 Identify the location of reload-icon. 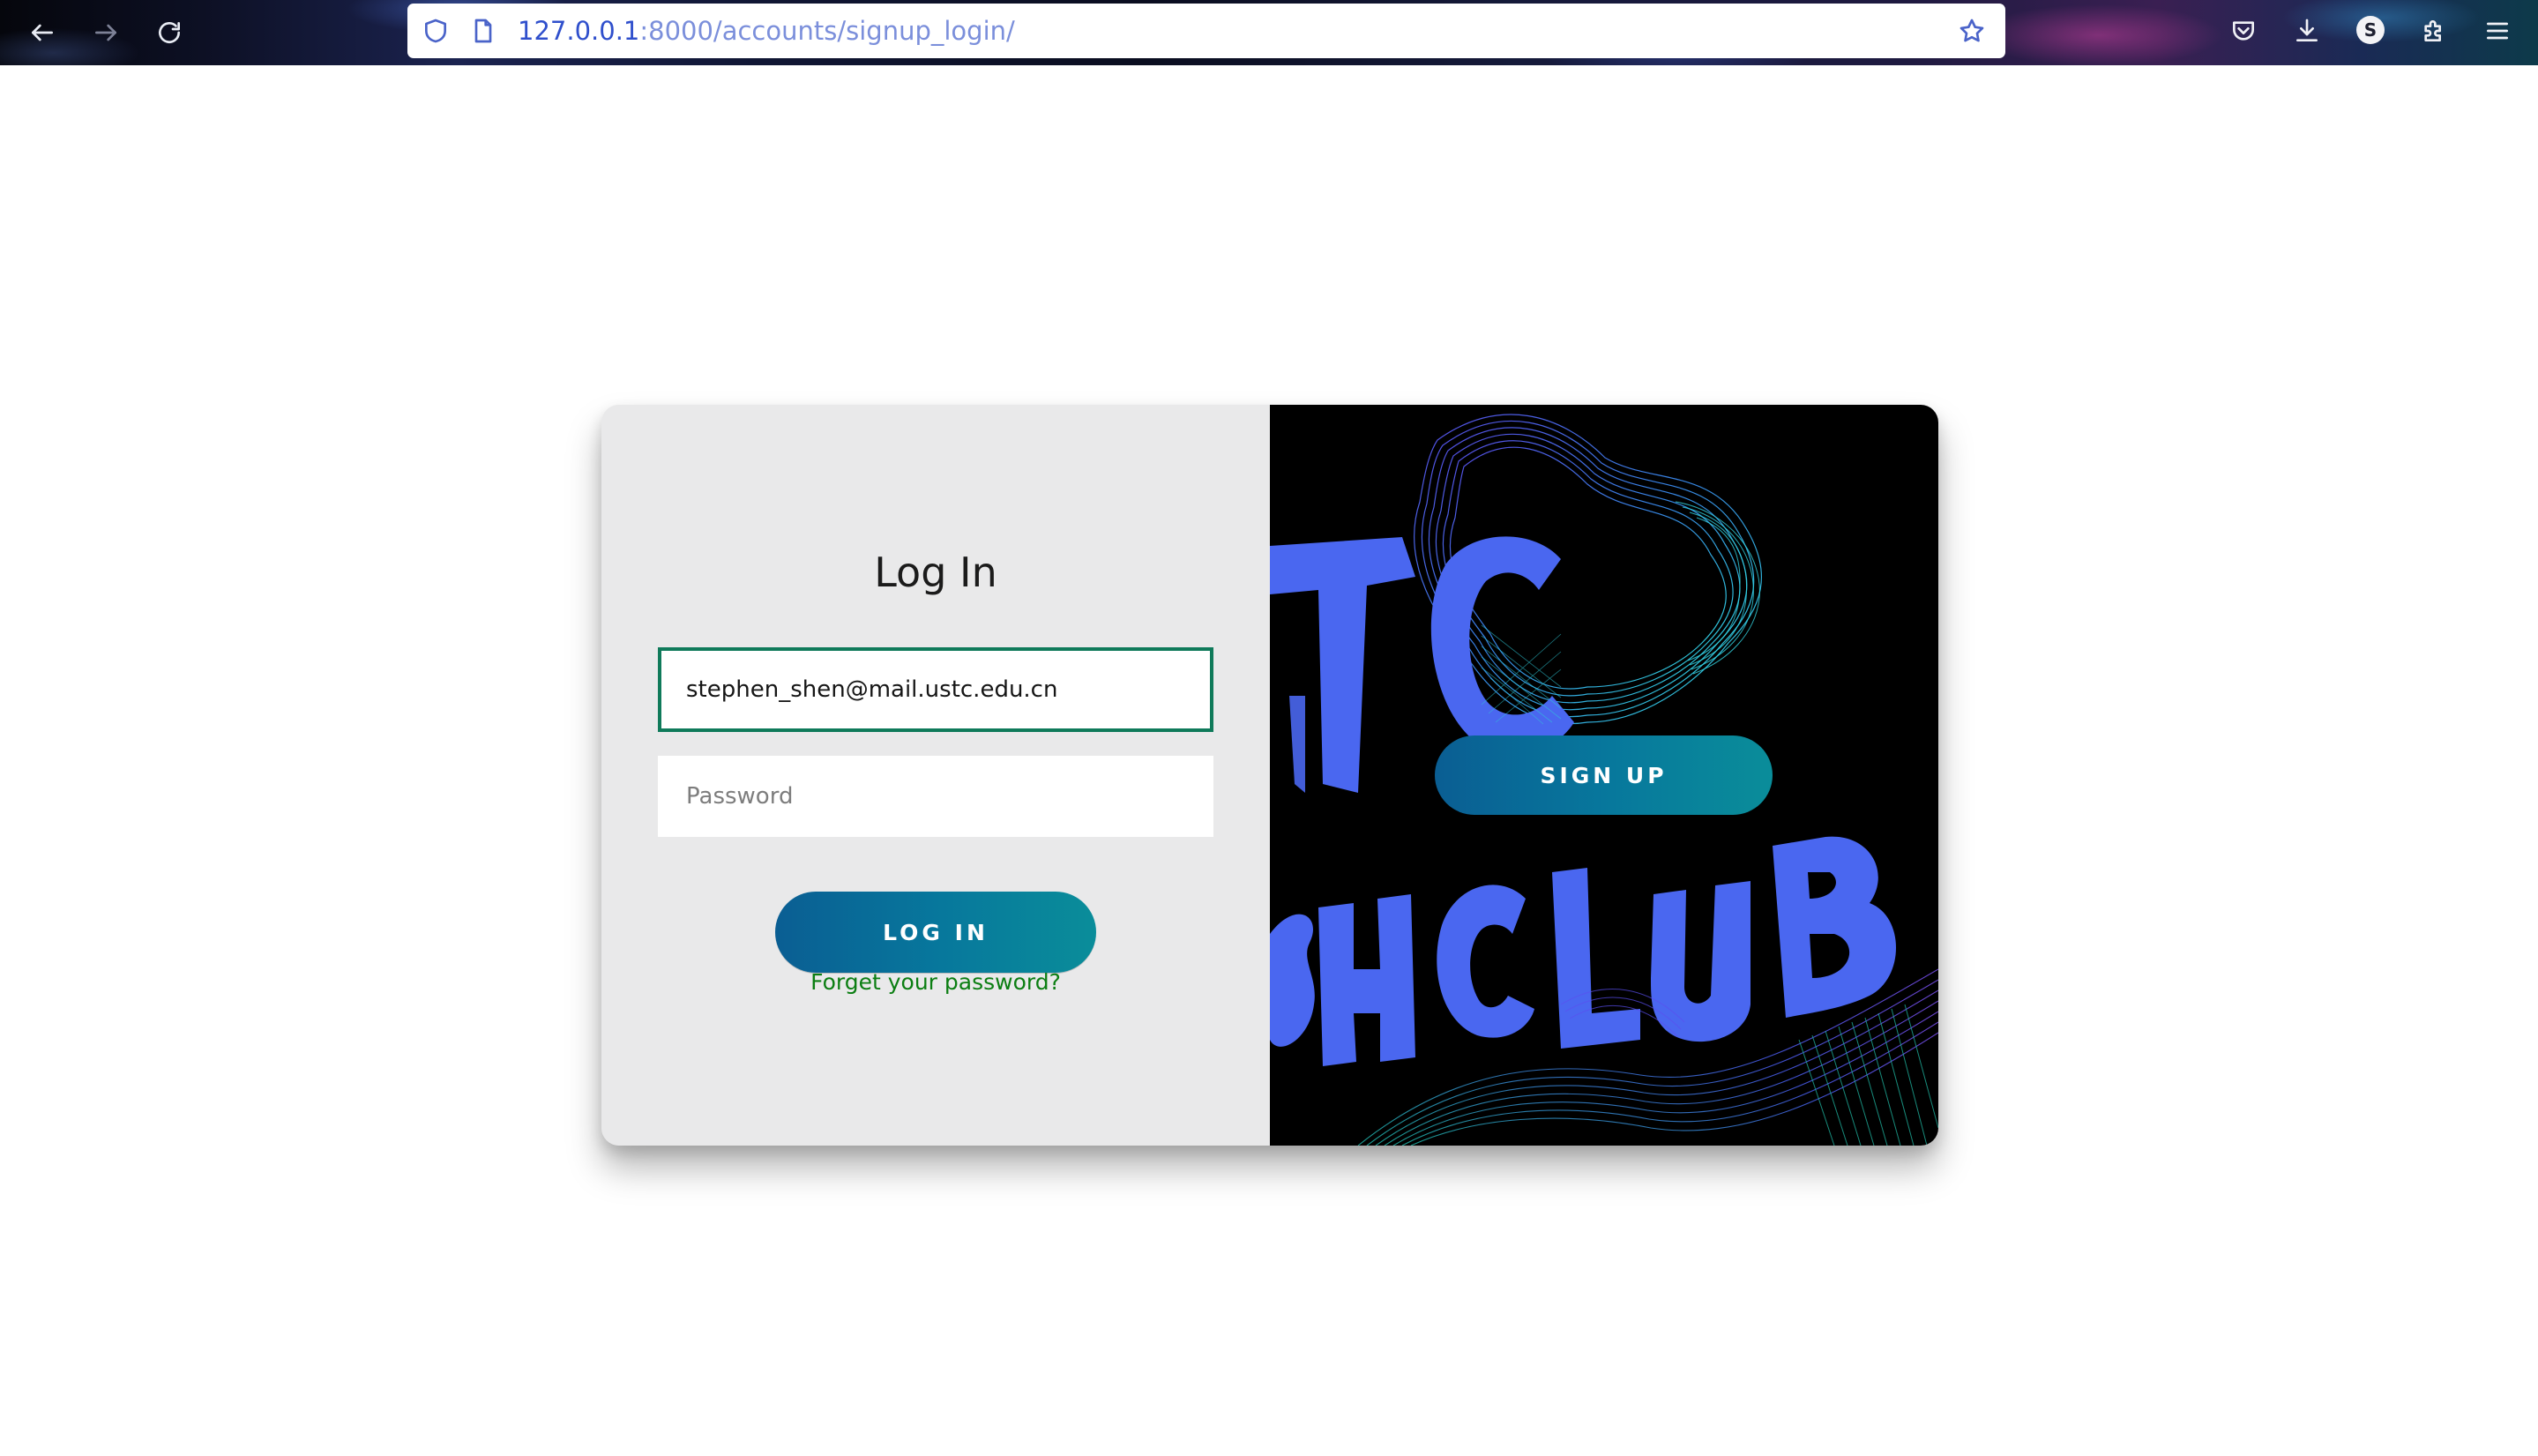
(169, 32).